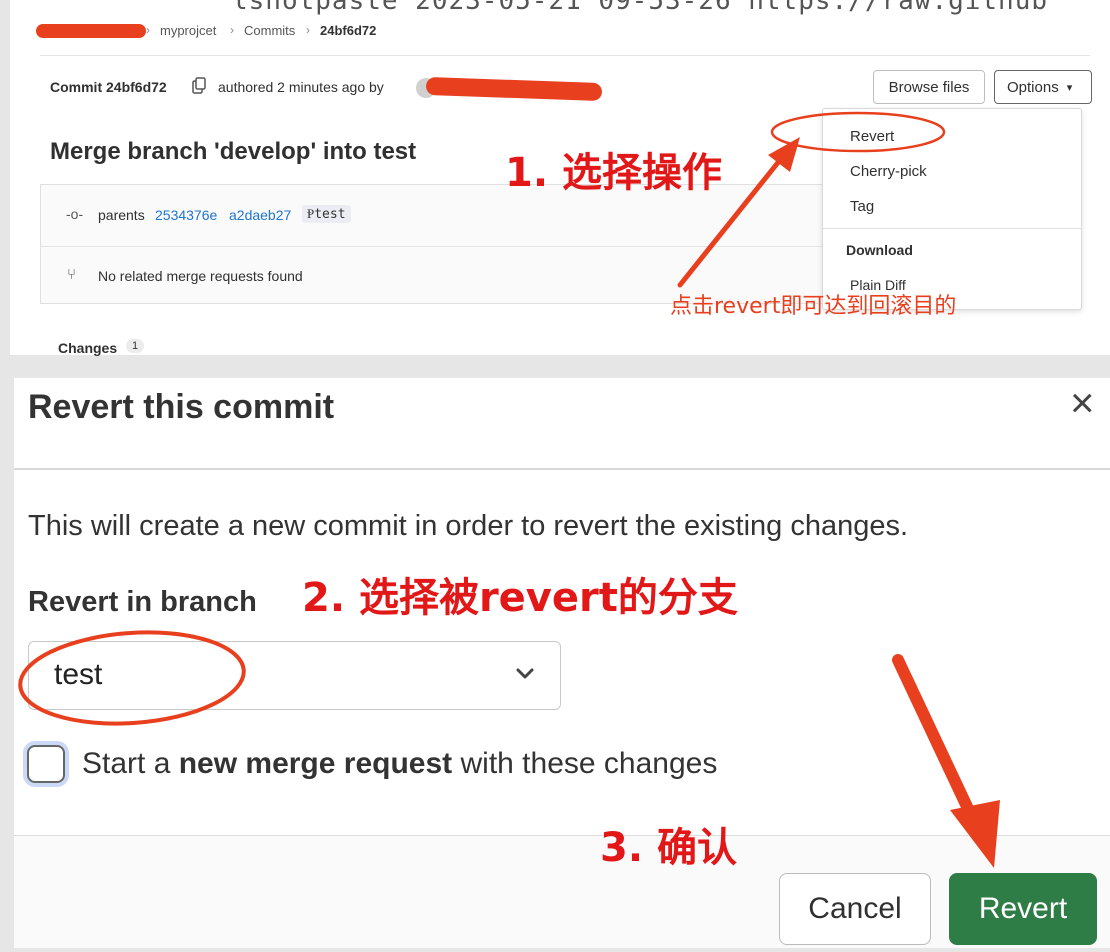  What do you see at coordinates (855, 909) in the screenshot?
I see `cancel-button: Cancel` at bounding box center [855, 909].